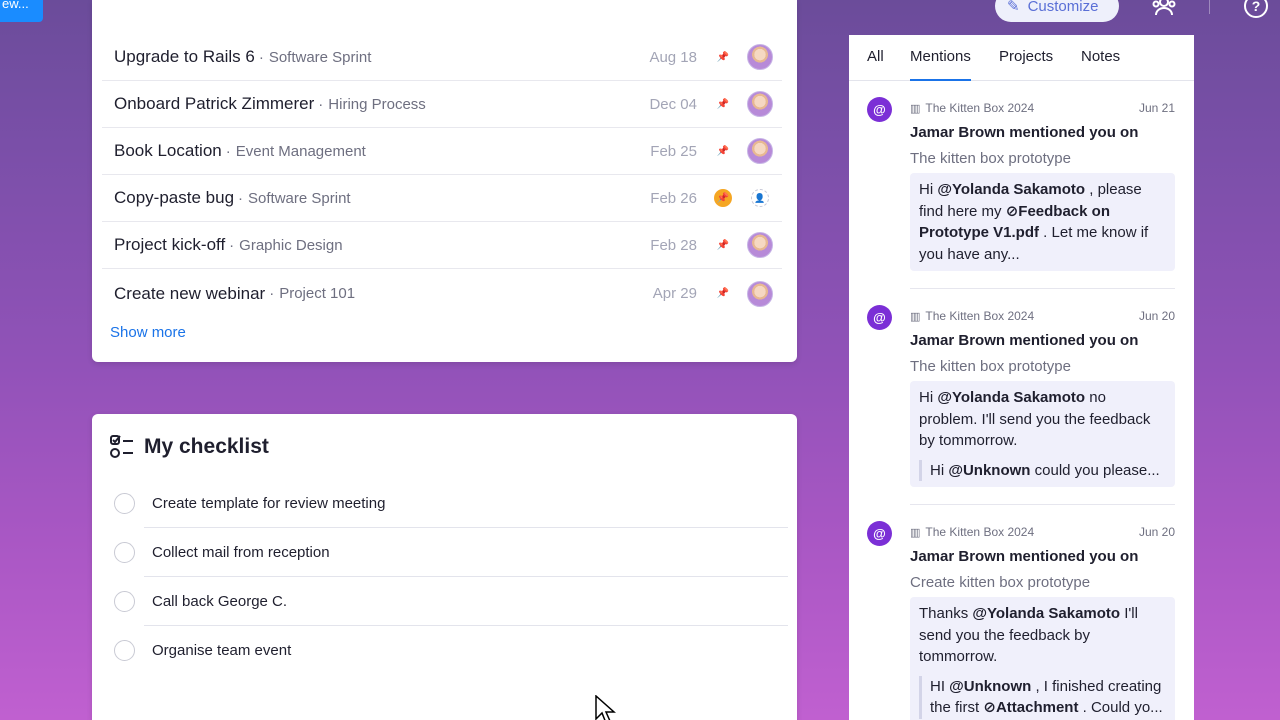 The height and width of the screenshot is (720, 1280). I want to click on task-date: Feb 25, so click(673, 151).